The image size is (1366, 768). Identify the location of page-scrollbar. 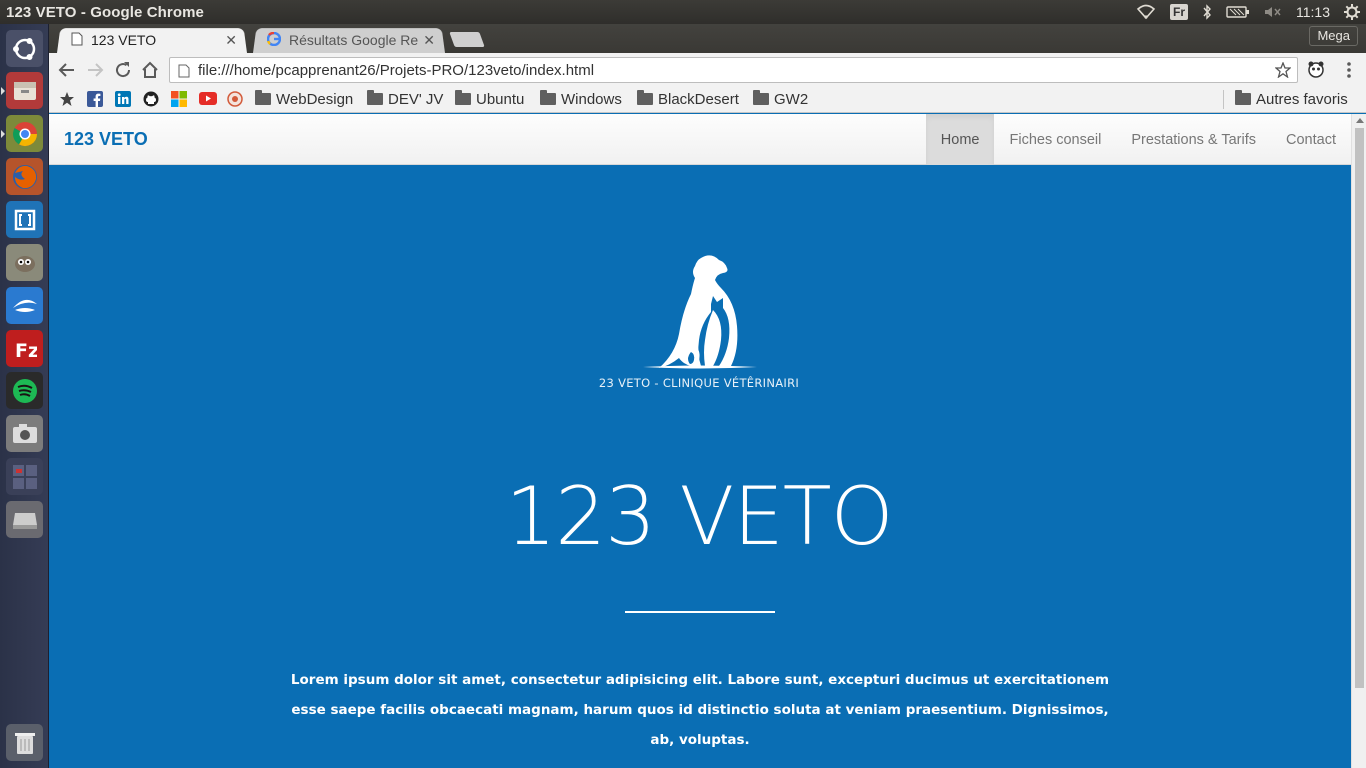
(1358, 441).